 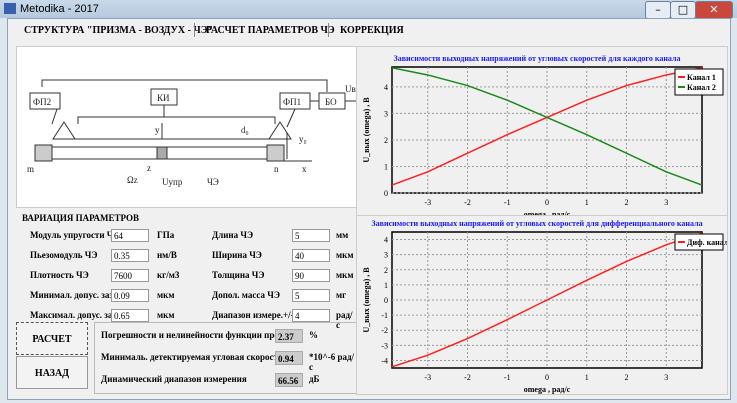 I want to click on param-label: Ширина ЧЭ, so click(x=237, y=255).